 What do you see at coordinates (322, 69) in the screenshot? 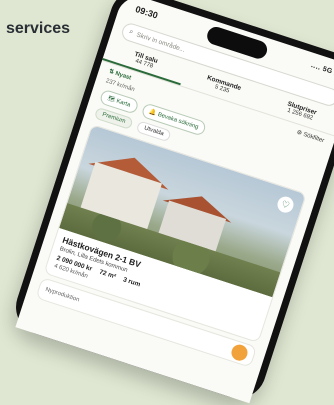
I see `signal-icon: ‥‥ 5G ▬` at bounding box center [322, 69].